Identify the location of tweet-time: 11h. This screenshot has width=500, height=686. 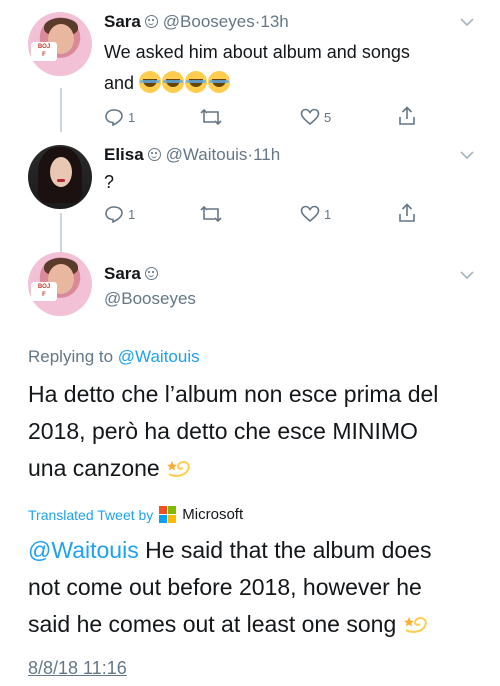
(266, 154).